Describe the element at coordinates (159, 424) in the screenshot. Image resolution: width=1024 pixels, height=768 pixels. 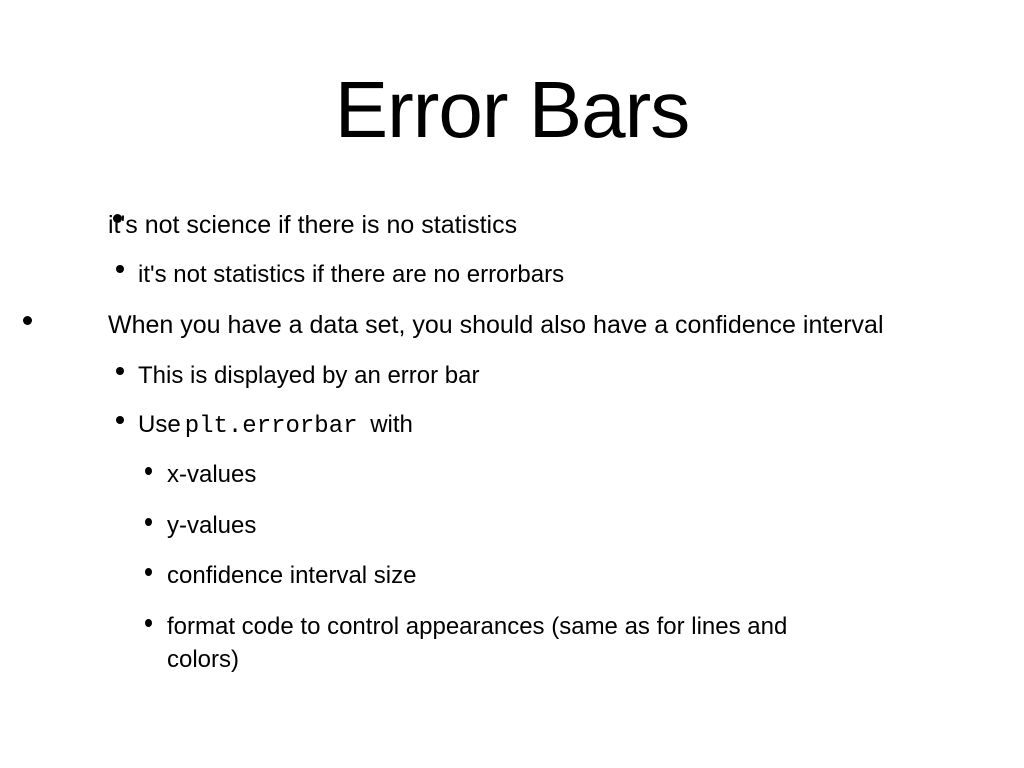
I see `bullet-prefix: Use` at that location.